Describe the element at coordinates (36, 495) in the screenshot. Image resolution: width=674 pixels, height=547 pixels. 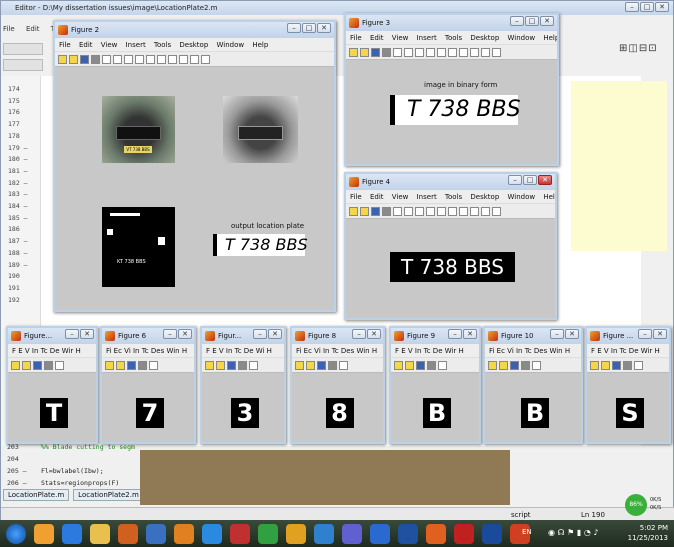
I see `tab-locationplate: LocationPlate.m` at that location.